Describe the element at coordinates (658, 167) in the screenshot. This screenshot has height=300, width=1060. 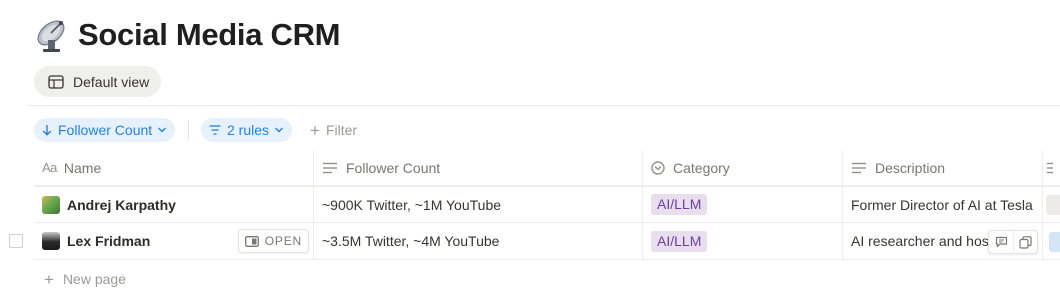
I see `select-circle-icon` at that location.